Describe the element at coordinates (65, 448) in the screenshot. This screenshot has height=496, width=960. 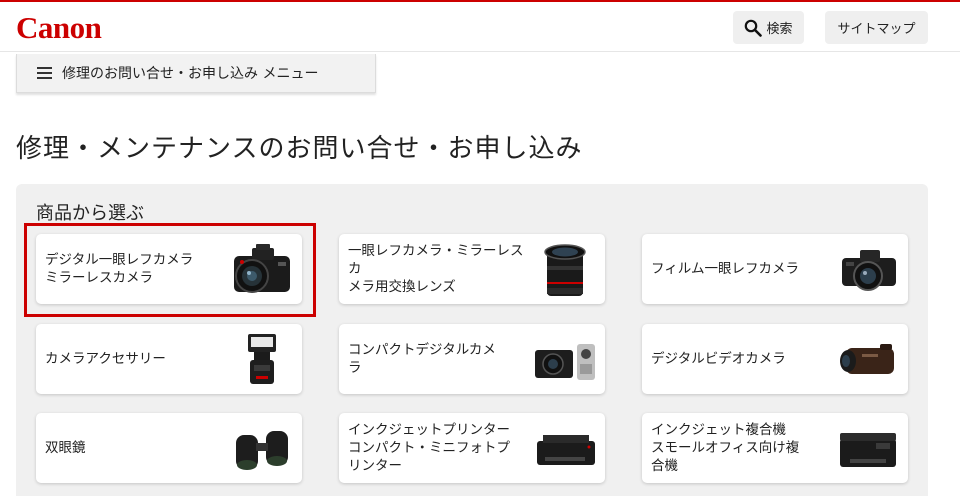
I see `product-card-label: 双眼鏡` at that location.